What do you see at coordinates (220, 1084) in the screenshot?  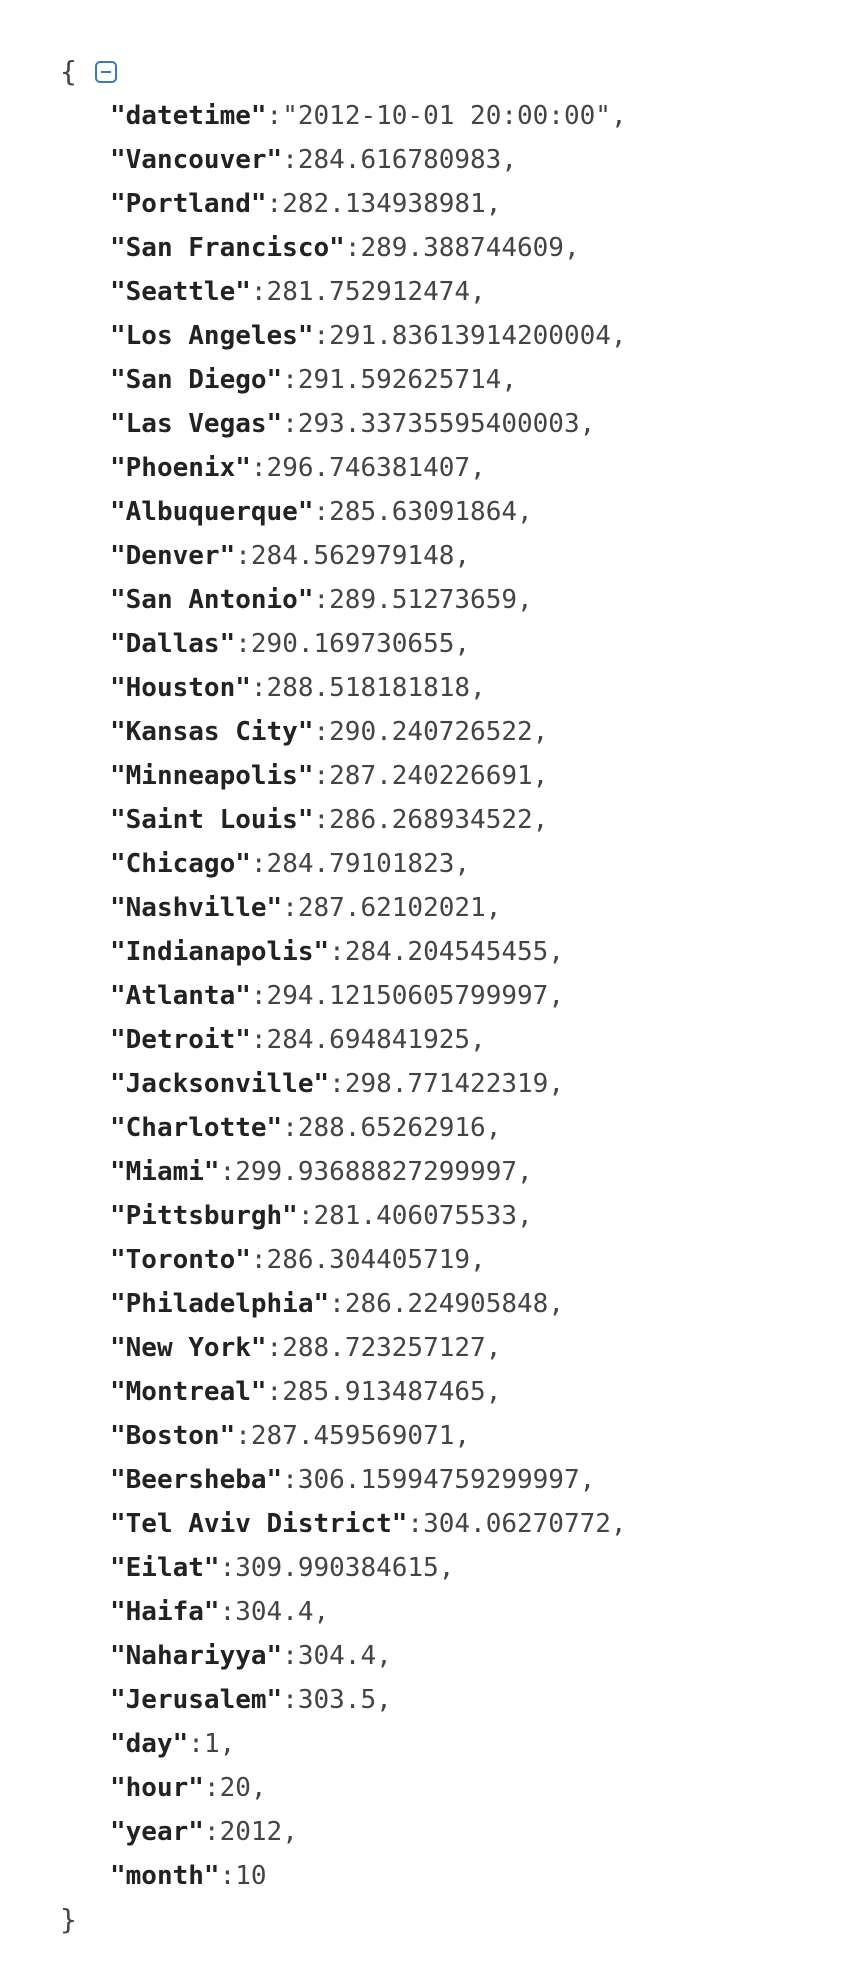 I see `json-key: "Jacksonville"` at bounding box center [220, 1084].